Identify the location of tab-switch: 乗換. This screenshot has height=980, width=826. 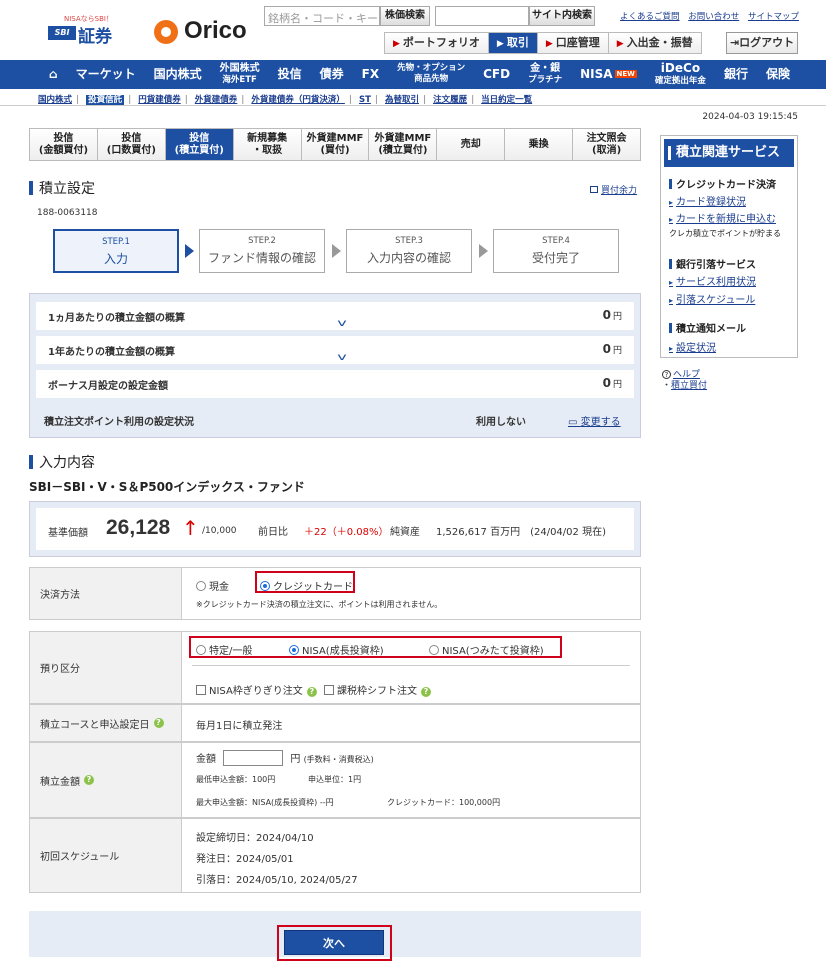
(539, 144).